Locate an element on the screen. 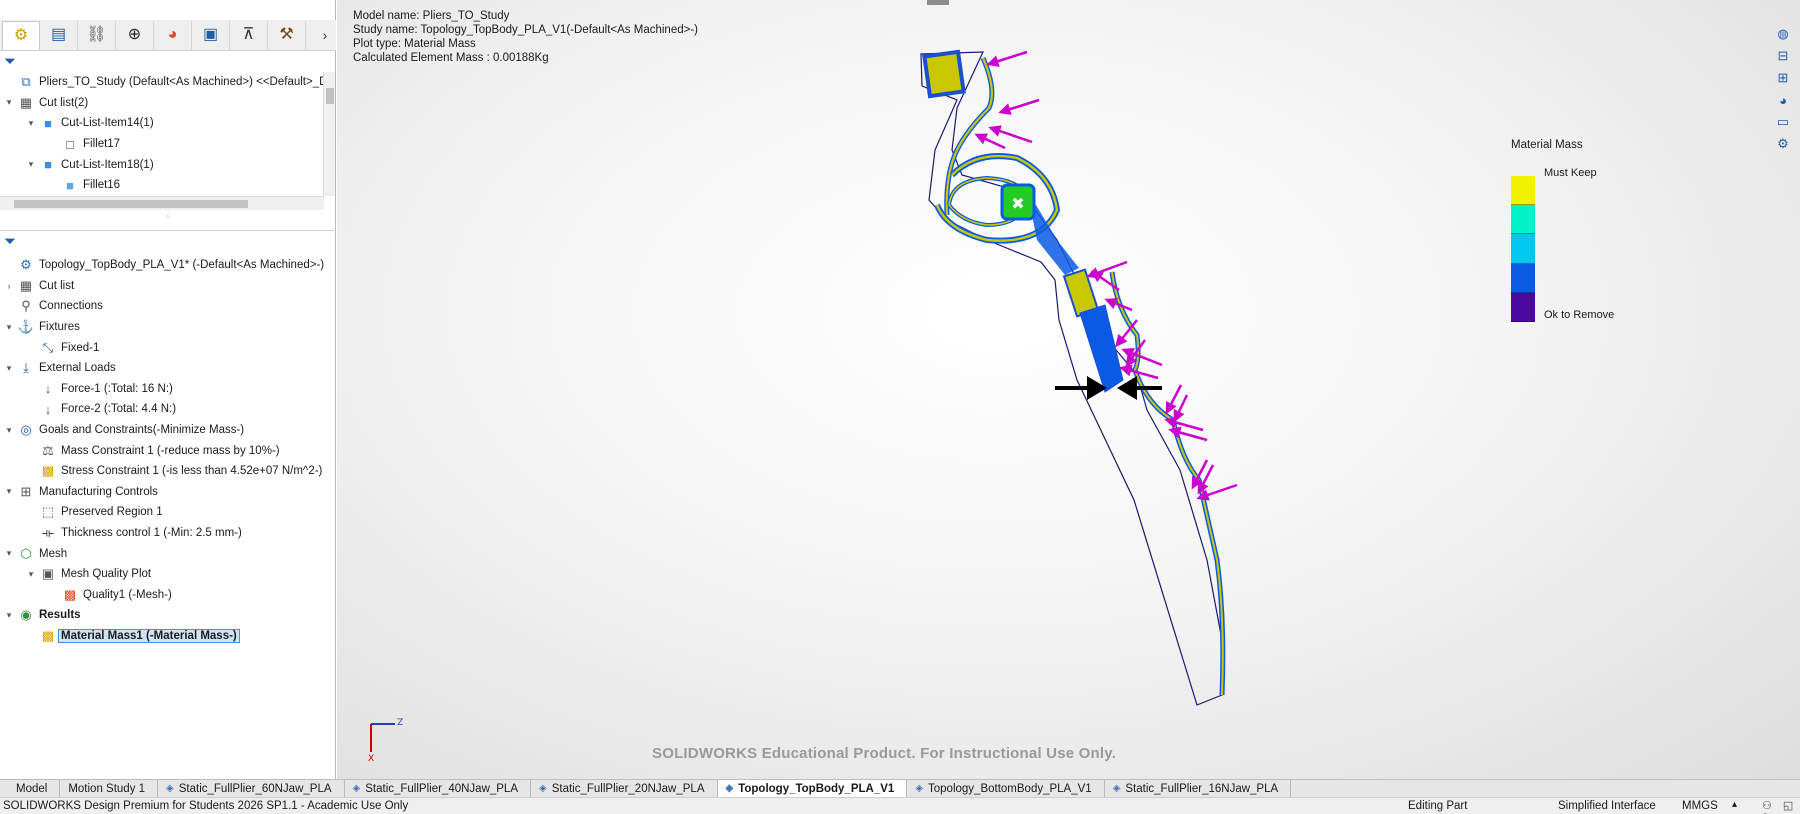 The width and height of the screenshot is (1800, 814). manager-tab: ⚒ is located at coordinates (287, 35).